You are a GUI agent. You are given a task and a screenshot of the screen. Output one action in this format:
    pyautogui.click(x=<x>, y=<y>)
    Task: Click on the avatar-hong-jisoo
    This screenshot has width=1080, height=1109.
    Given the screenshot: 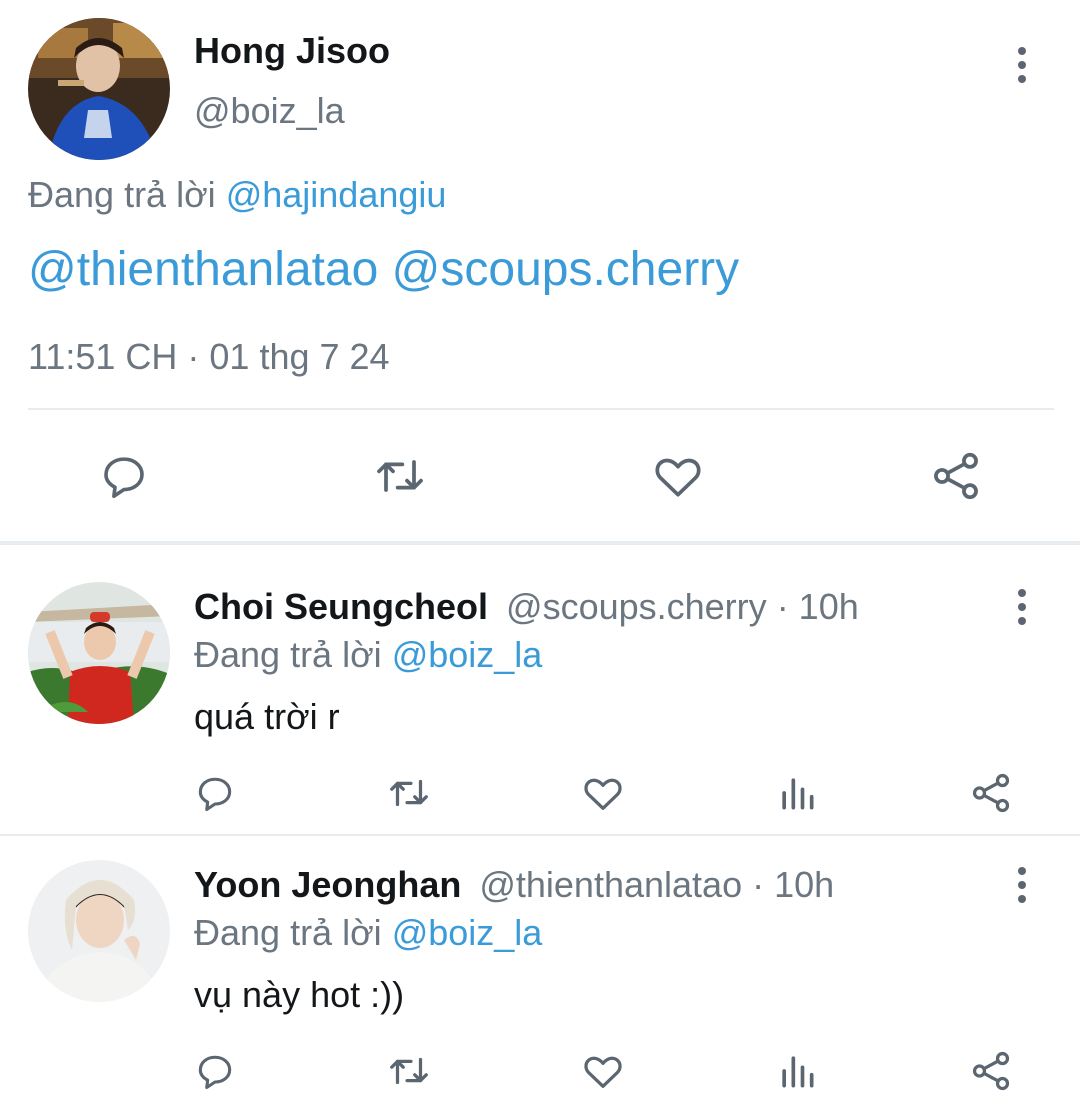 What is the action you would take?
    pyautogui.click(x=99, y=89)
    